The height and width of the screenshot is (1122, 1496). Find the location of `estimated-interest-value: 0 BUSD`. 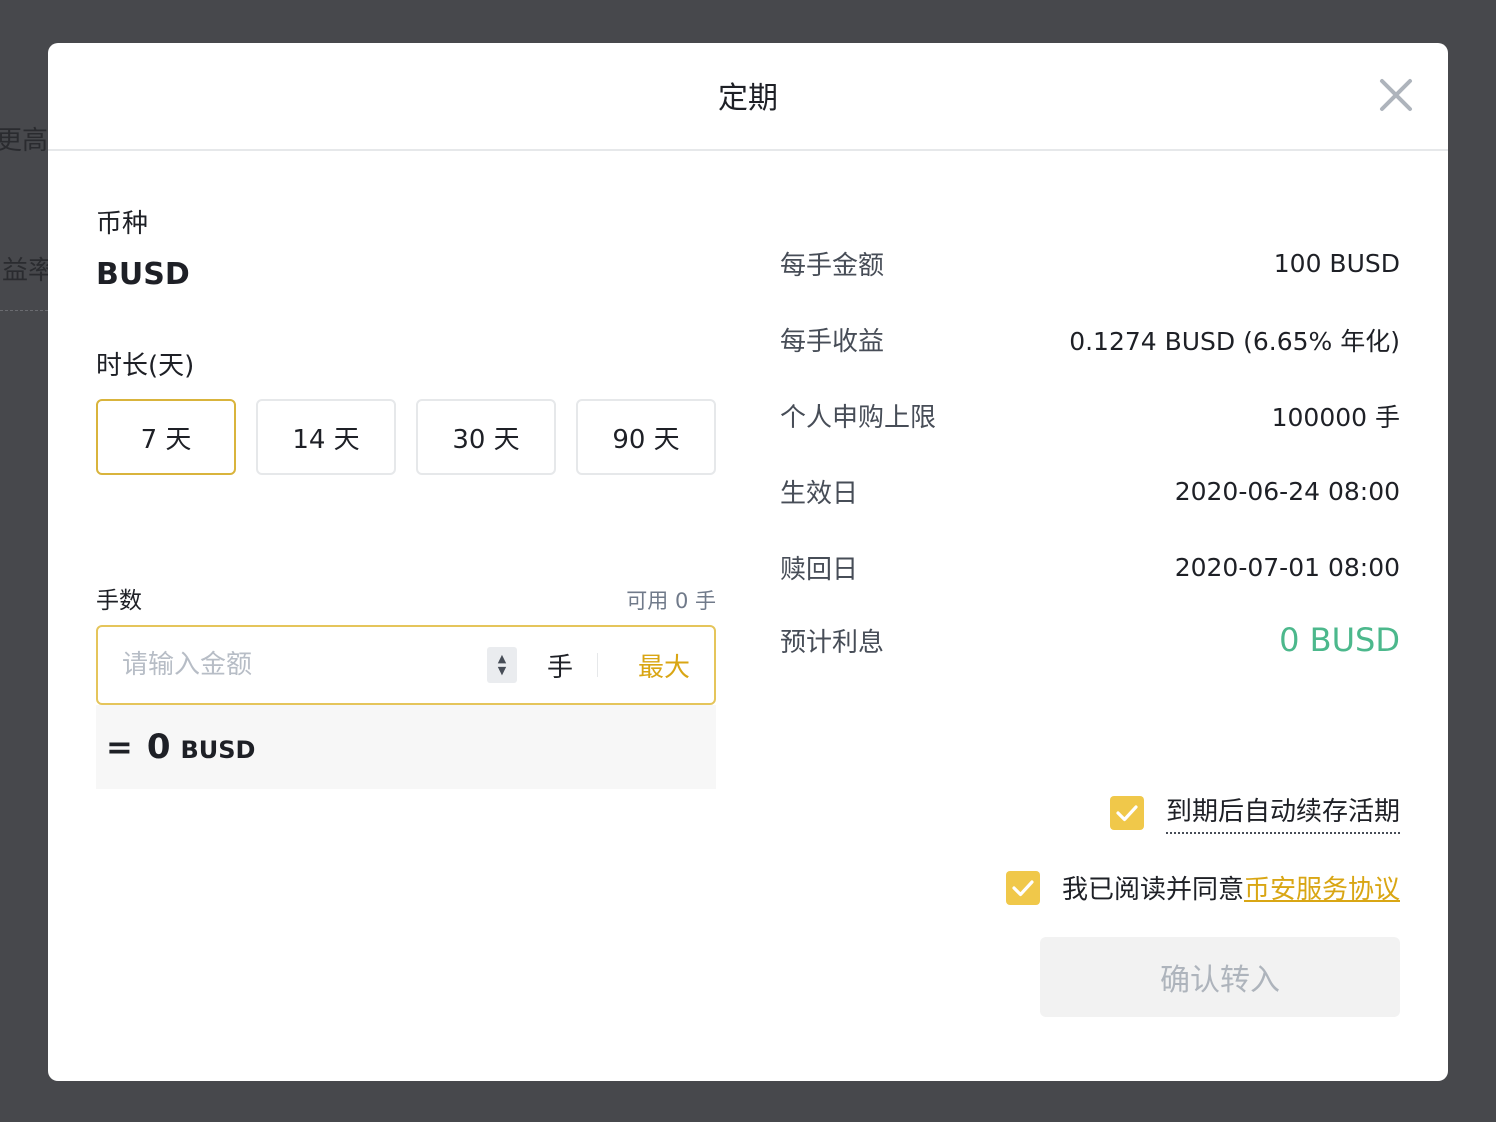

estimated-interest-value: 0 BUSD is located at coordinates (1339, 640).